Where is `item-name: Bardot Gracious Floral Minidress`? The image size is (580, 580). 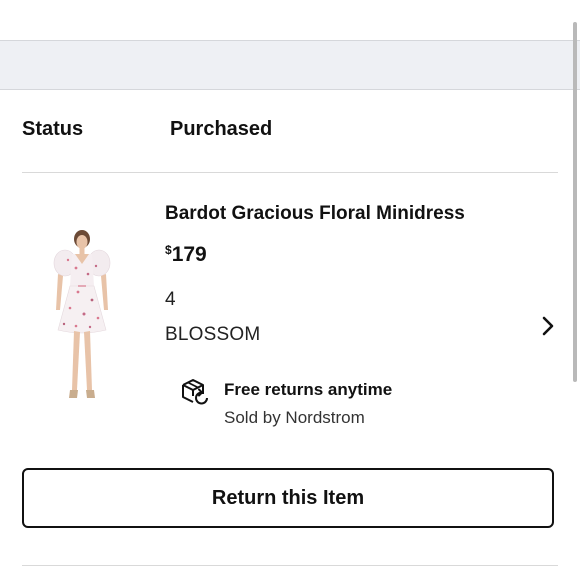
item-name: Bardot Gracious Floral Minidress is located at coordinates (315, 213).